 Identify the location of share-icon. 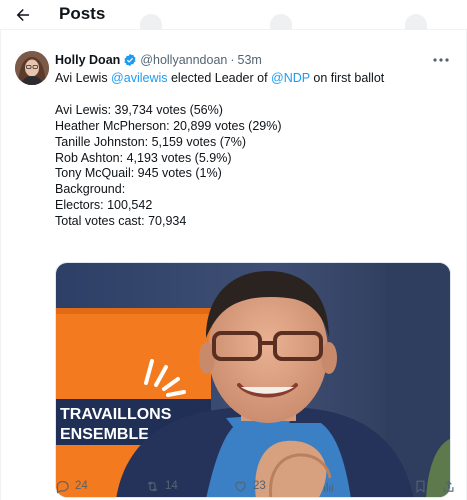
(448, 486).